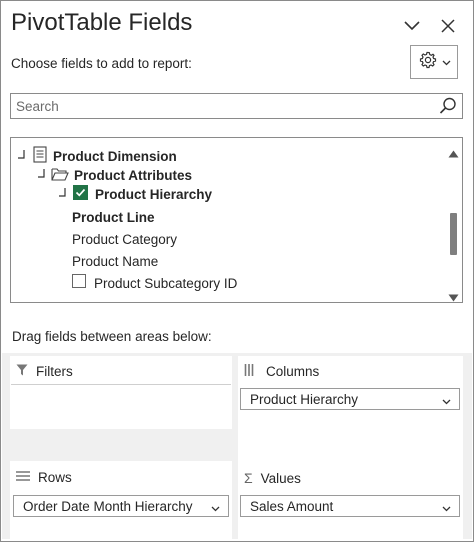 This screenshot has width=474, height=542. Describe the element at coordinates (293, 371) in the screenshot. I see `columns-label: Columns` at that location.